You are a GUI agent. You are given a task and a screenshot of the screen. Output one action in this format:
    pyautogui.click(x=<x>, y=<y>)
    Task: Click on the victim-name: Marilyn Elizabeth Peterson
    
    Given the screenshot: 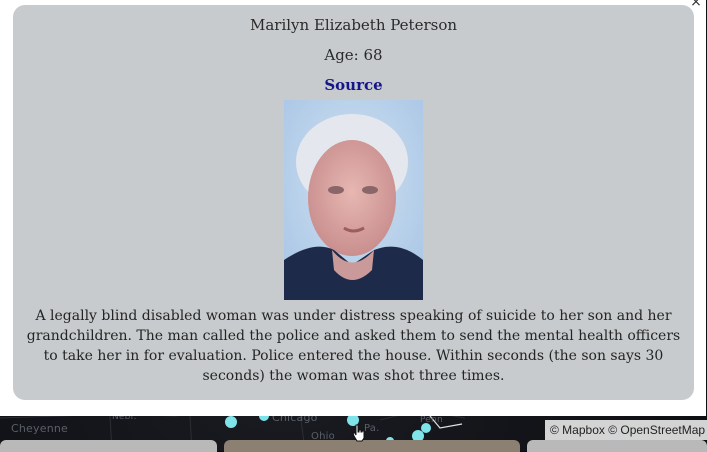 What is the action you would take?
    pyautogui.click(x=353, y=25)
    